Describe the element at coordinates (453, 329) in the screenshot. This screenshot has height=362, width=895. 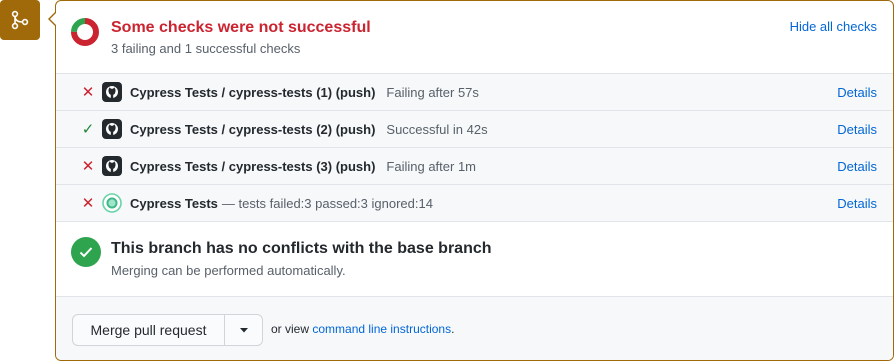
I see `merge-hint-suffix: .` at that location.